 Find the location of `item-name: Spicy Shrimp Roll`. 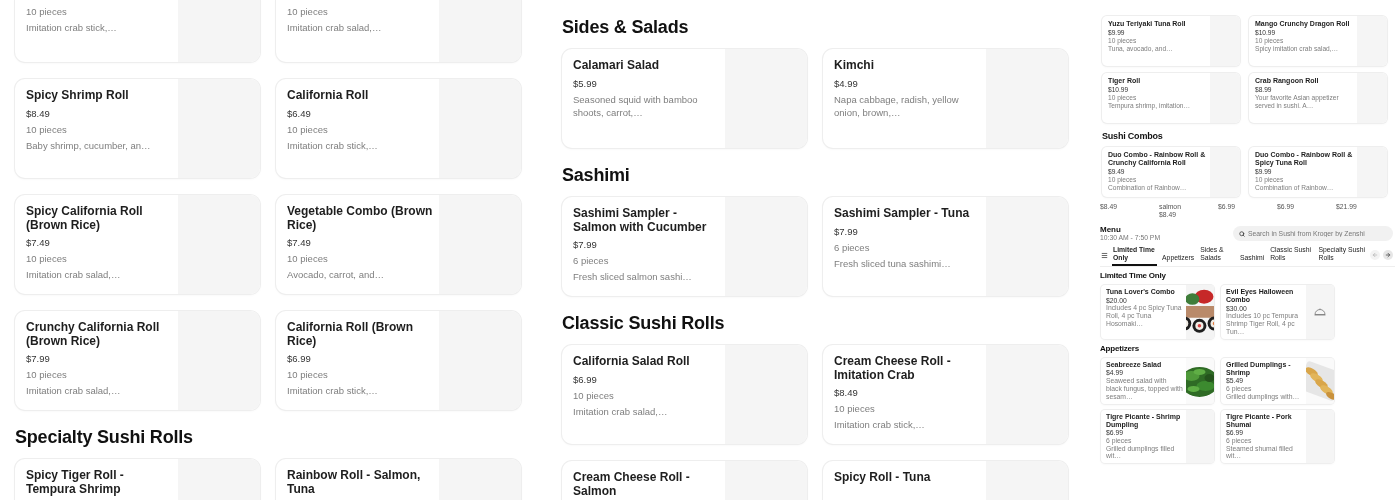

item-name: Spicy Shrimp Roll is located at coordinates (77, 96).